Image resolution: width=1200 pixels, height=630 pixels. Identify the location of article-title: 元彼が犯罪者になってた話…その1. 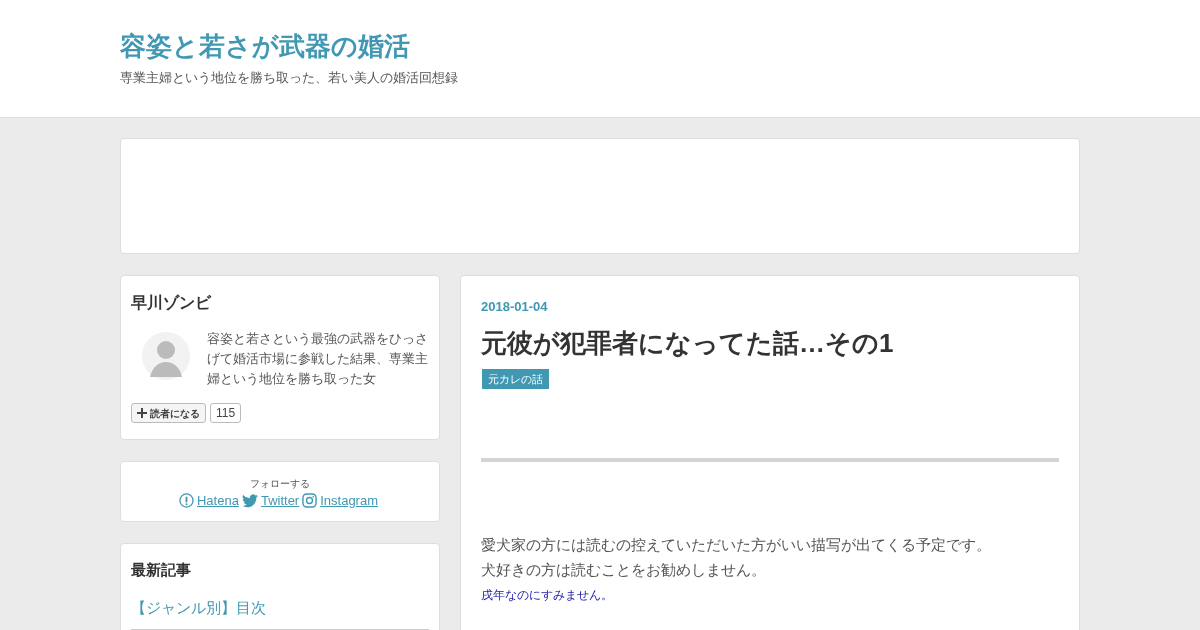
(687, 342).